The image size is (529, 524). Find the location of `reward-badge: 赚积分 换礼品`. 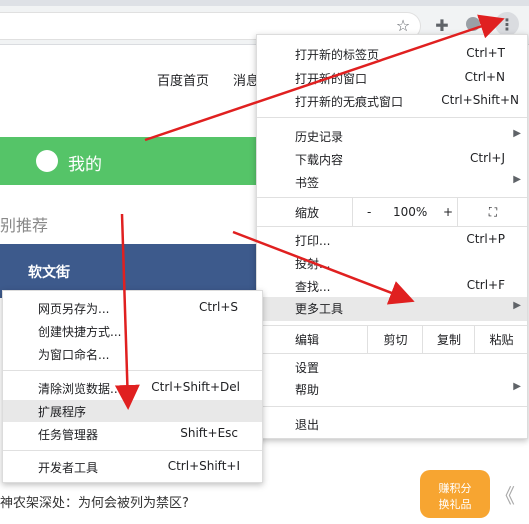

reward-badge: 赚积分 换礼品 is located at coordinates (455, 494).